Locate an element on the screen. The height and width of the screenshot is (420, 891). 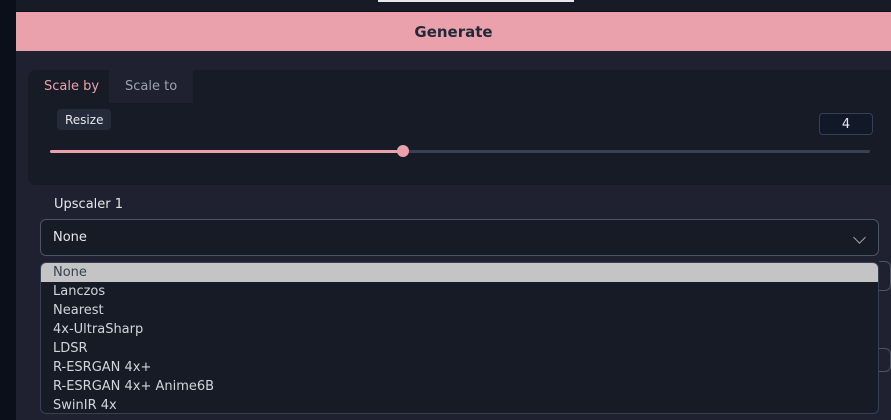
dropdown-option: R-ESRGAN 4x+ Anime6B is located at coordinates (459, 386).